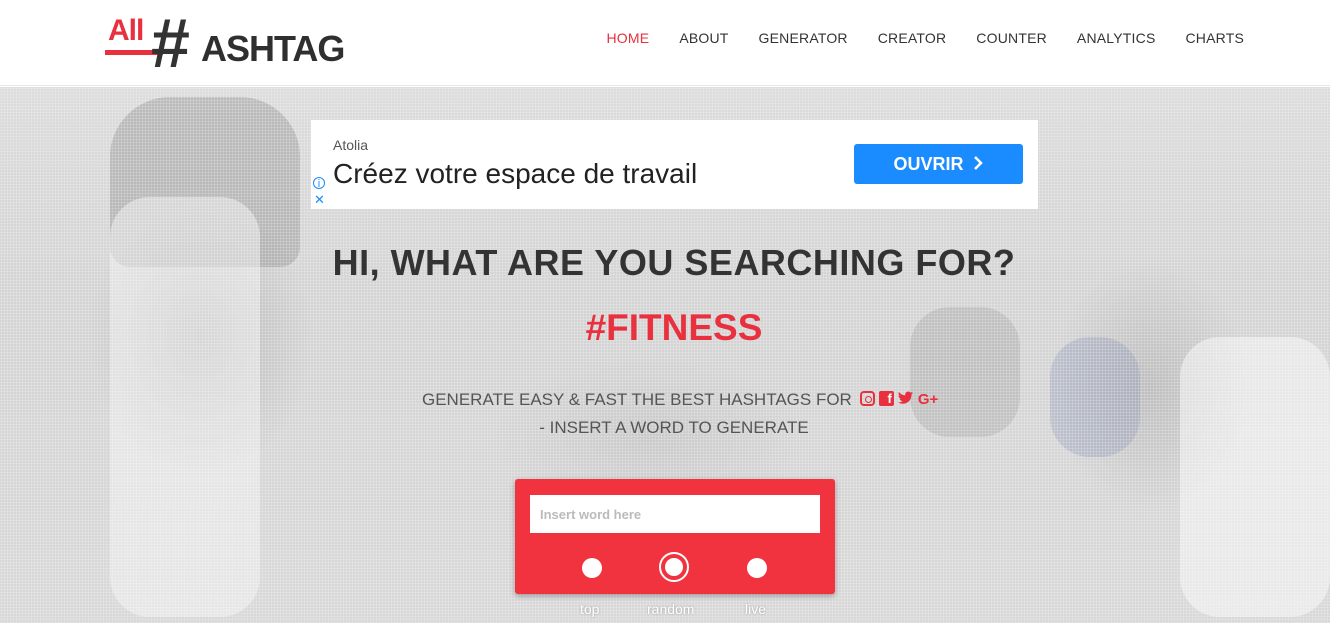  Describe the element at coordinates (674, 567) in the screenshot. I see `mode-radio-random` at that location.